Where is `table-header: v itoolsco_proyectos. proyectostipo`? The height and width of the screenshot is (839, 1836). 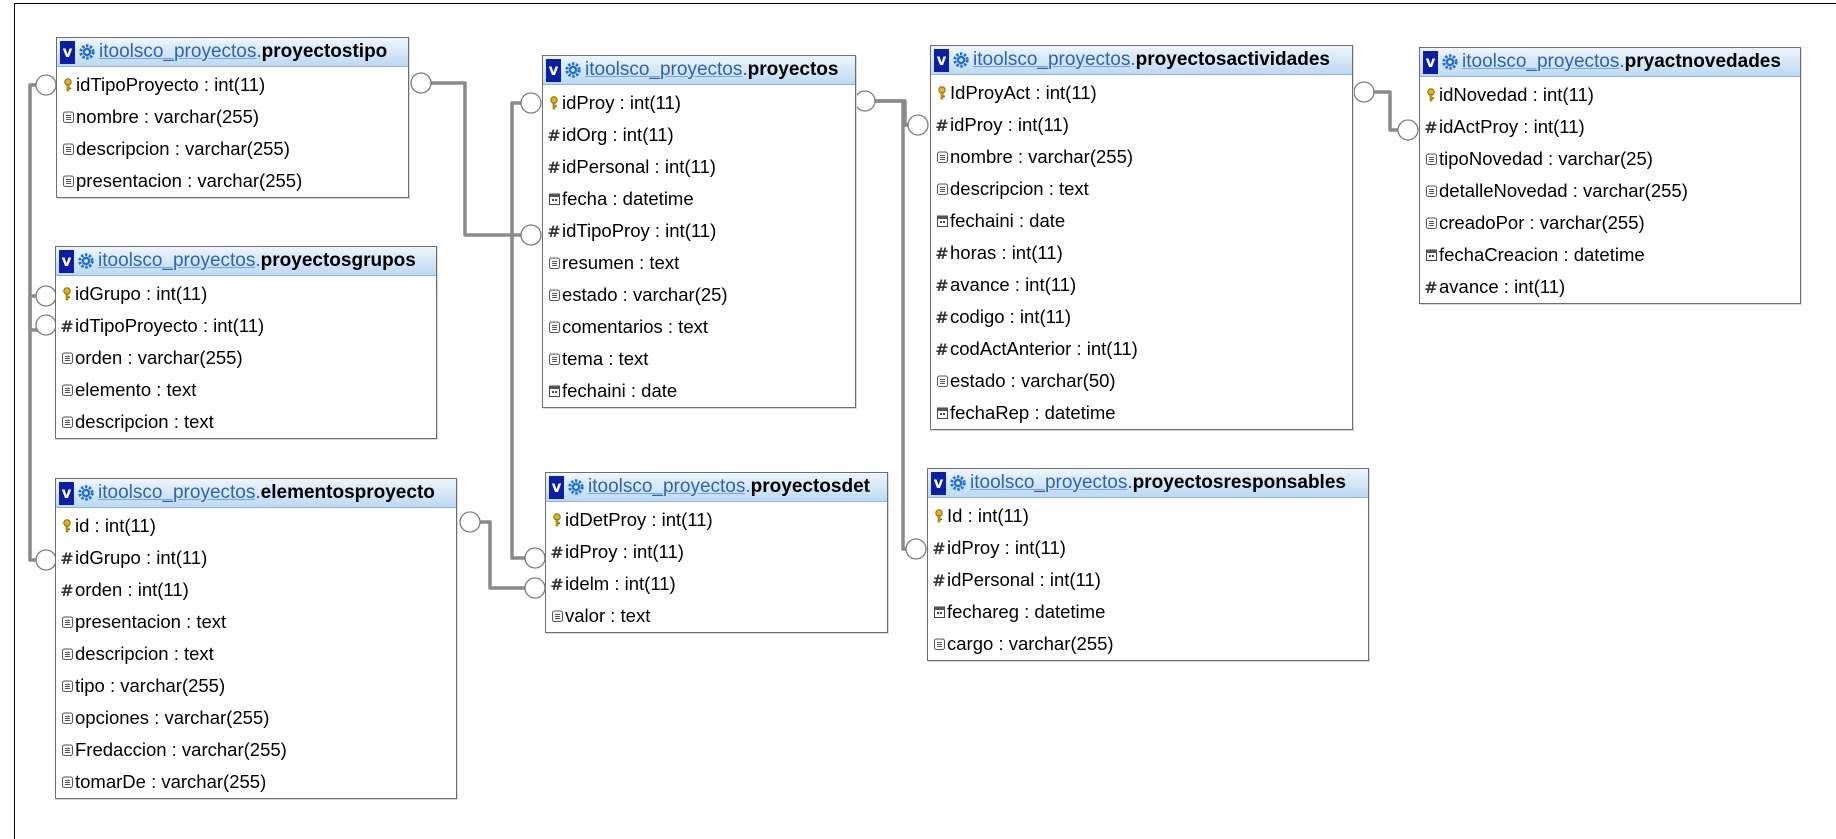 table-header: v itoolsco_proyectos. proyectostipo is located at coordinates (232, 52).